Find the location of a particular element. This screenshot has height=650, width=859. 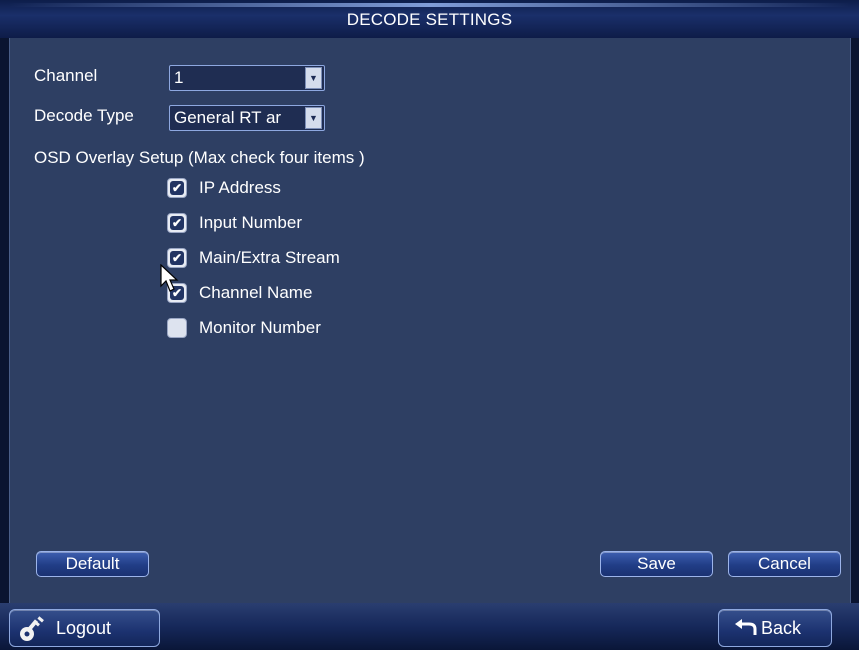

osd-item-monitor-number: Monitor Number is located at coordinates (244, 328).